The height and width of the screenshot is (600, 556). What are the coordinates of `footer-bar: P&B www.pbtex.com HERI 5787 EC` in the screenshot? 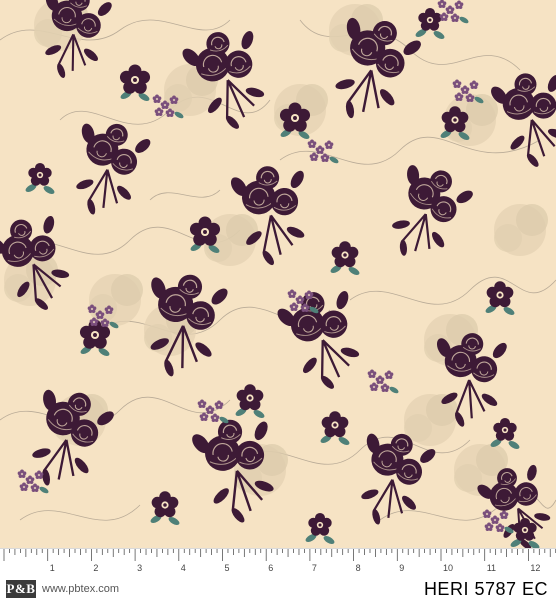 It's located at (278, 589).